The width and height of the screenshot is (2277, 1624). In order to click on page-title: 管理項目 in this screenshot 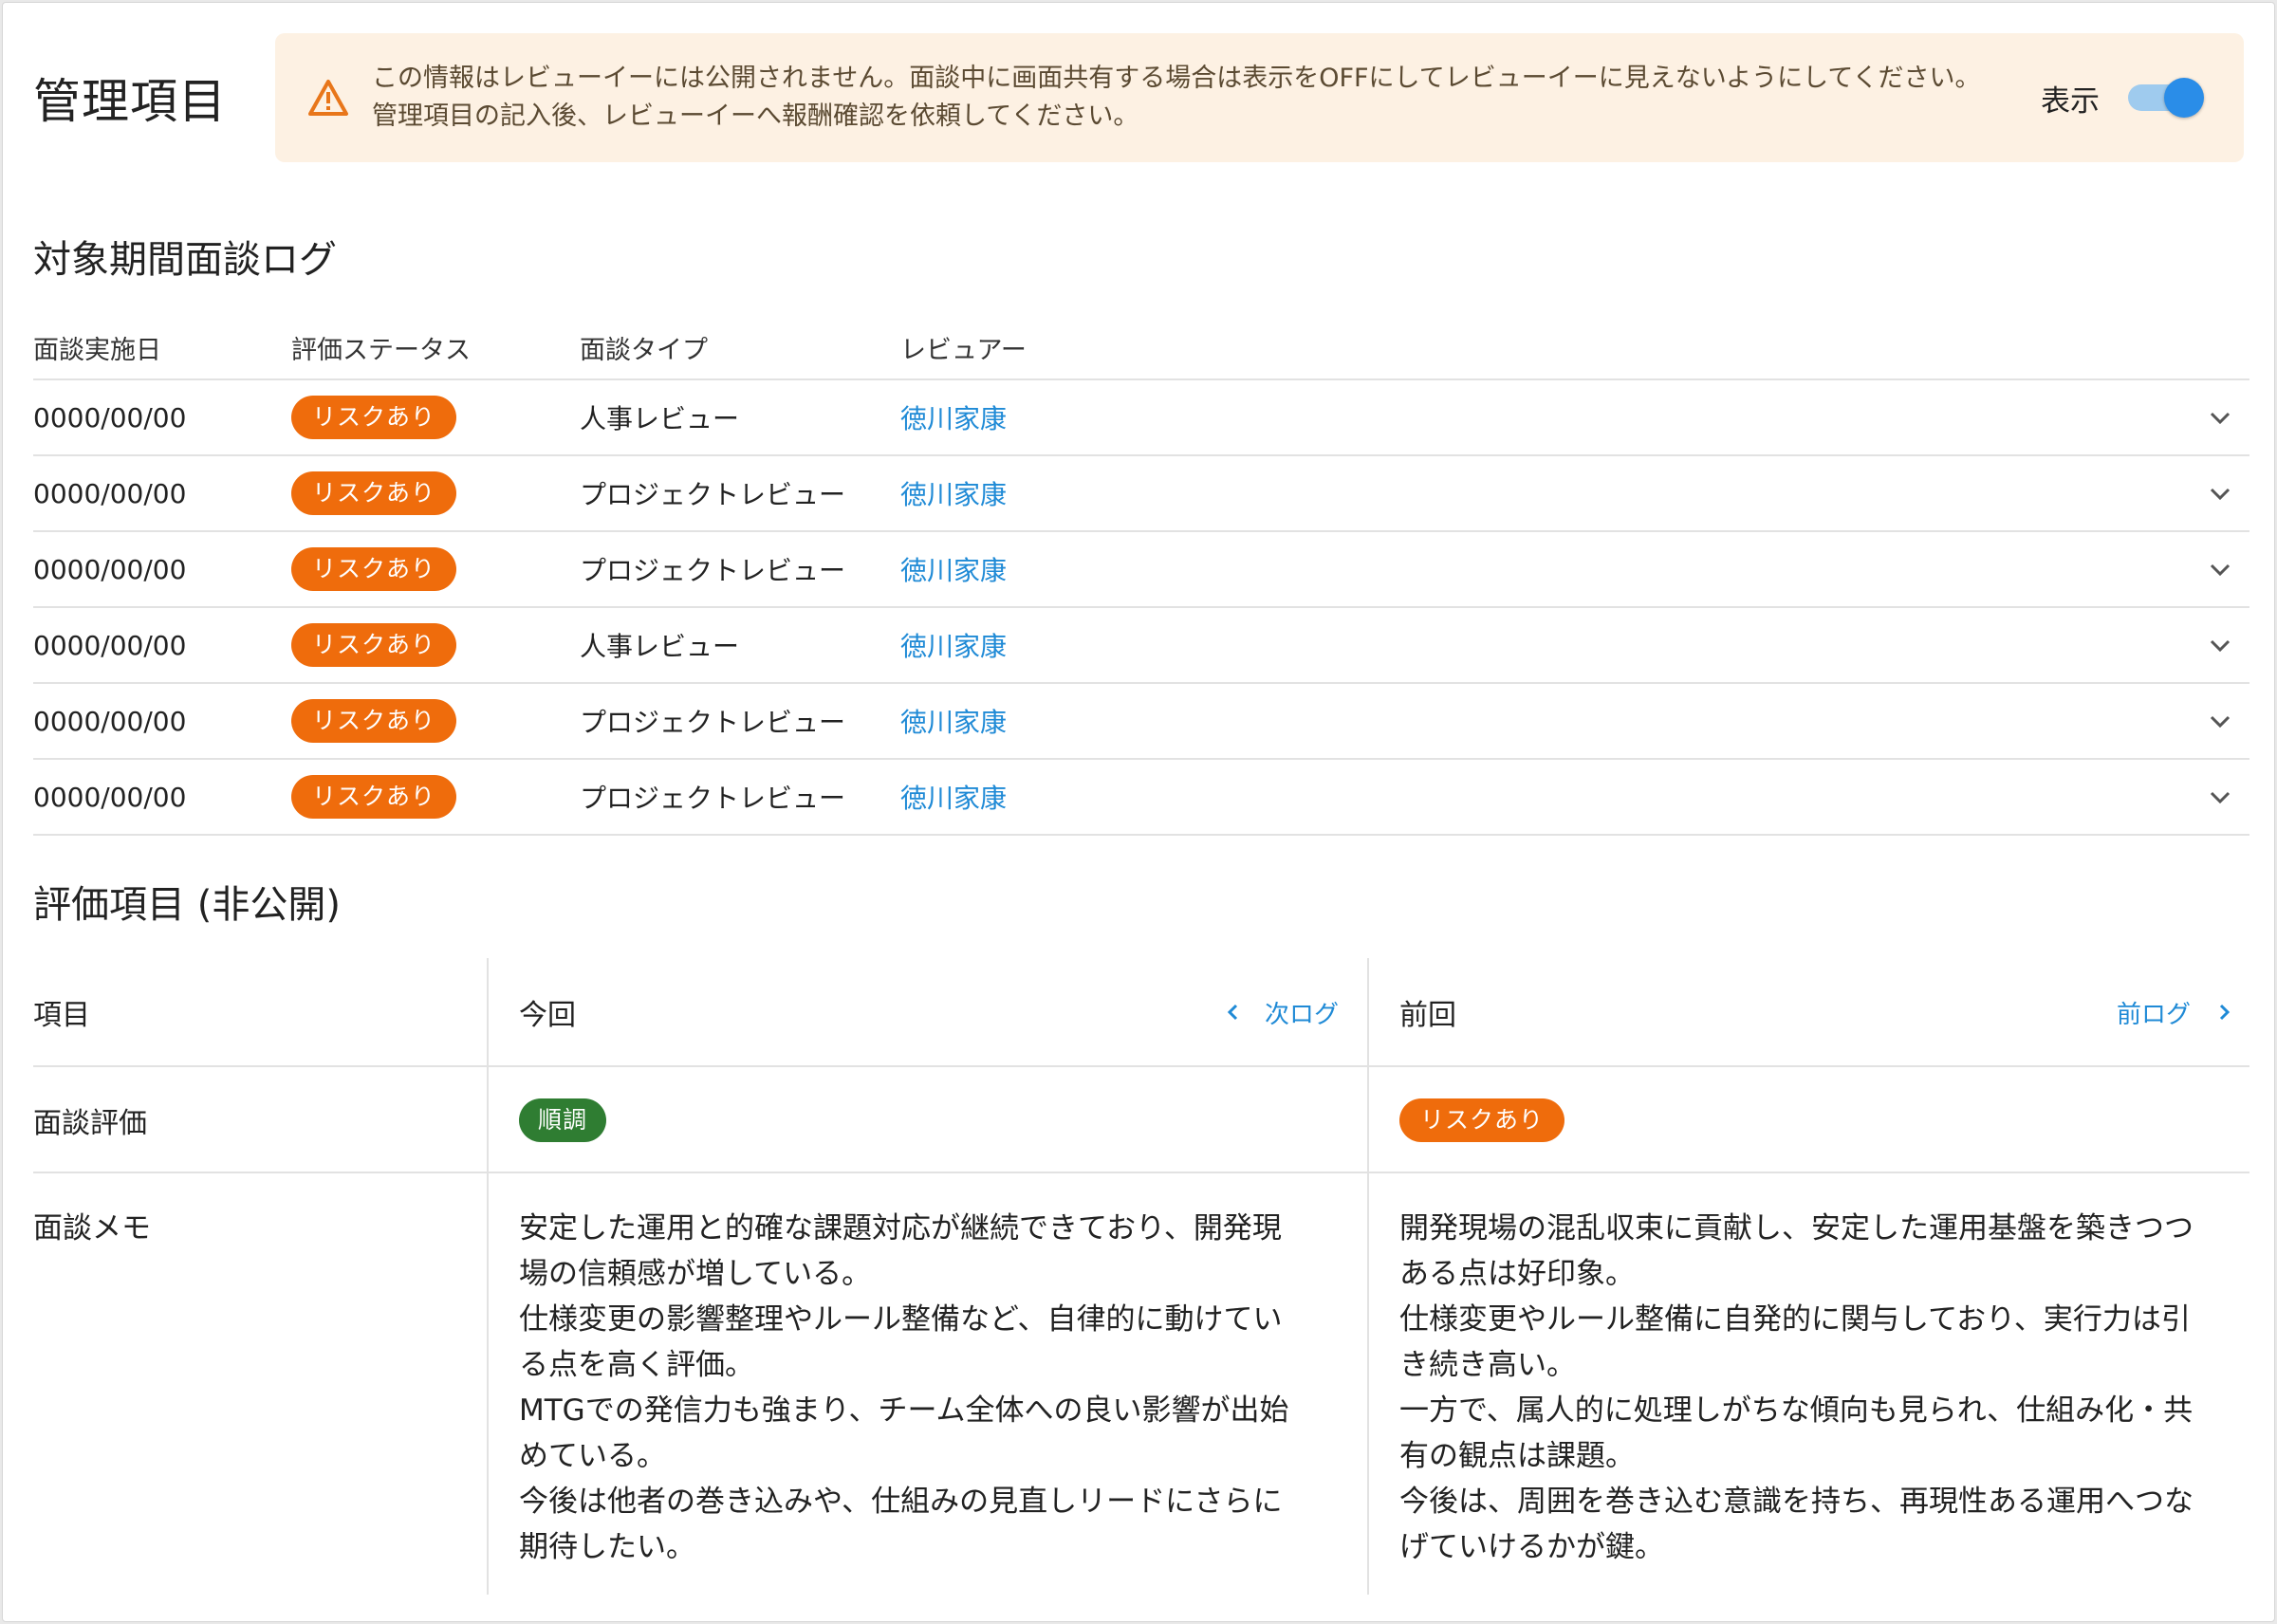, I will do `click(130, 101)`.